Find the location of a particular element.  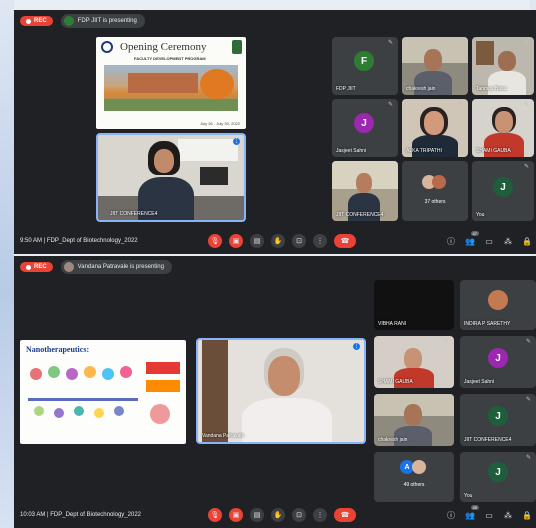

people-icon: 👥 49 is located at coordinates (472, 513).